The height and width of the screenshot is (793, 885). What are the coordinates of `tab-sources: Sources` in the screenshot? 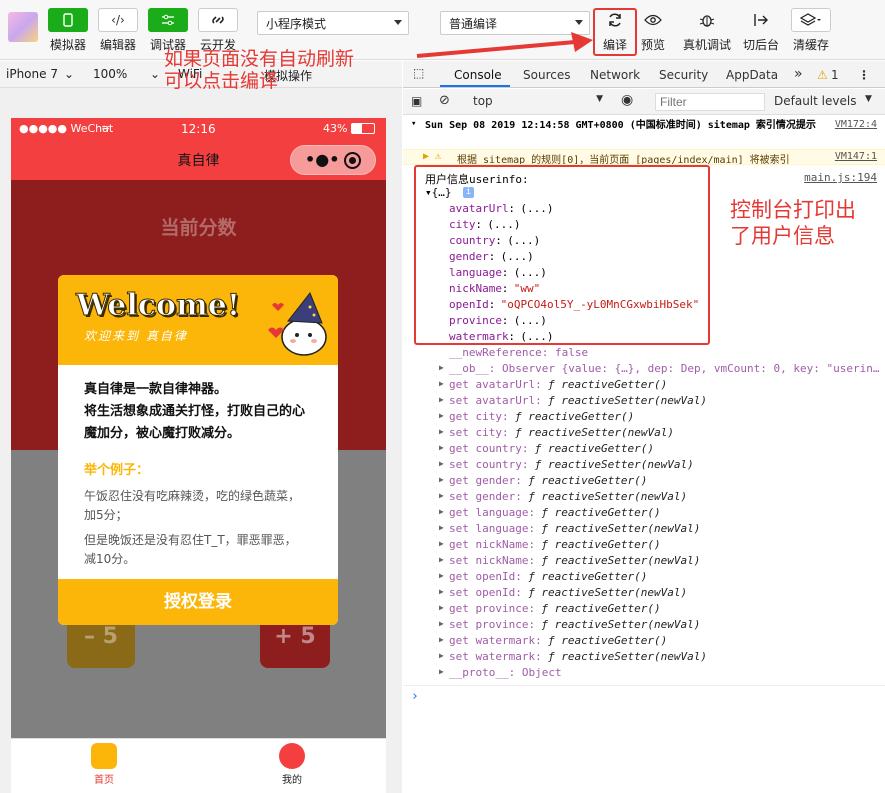 It's located at (546, 75).